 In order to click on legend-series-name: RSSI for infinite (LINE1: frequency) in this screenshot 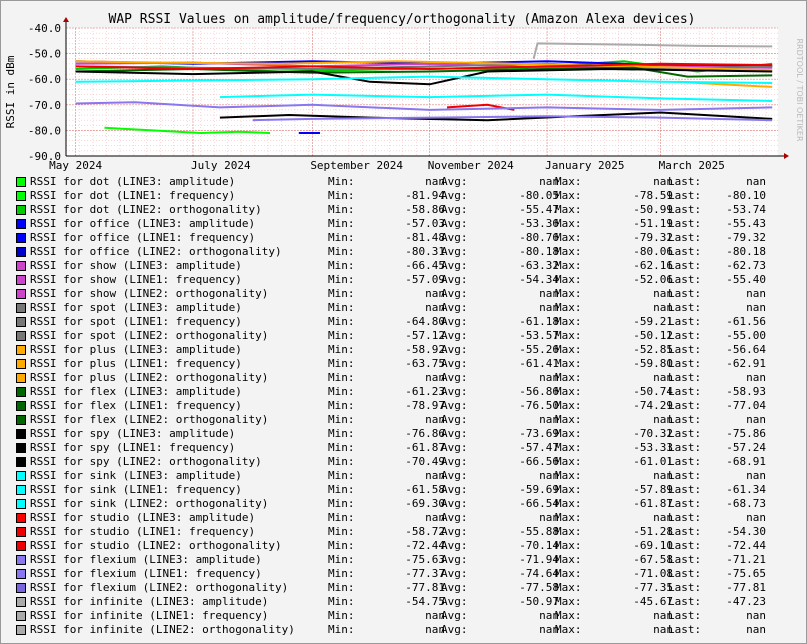, I will do `click(149, 615)`.